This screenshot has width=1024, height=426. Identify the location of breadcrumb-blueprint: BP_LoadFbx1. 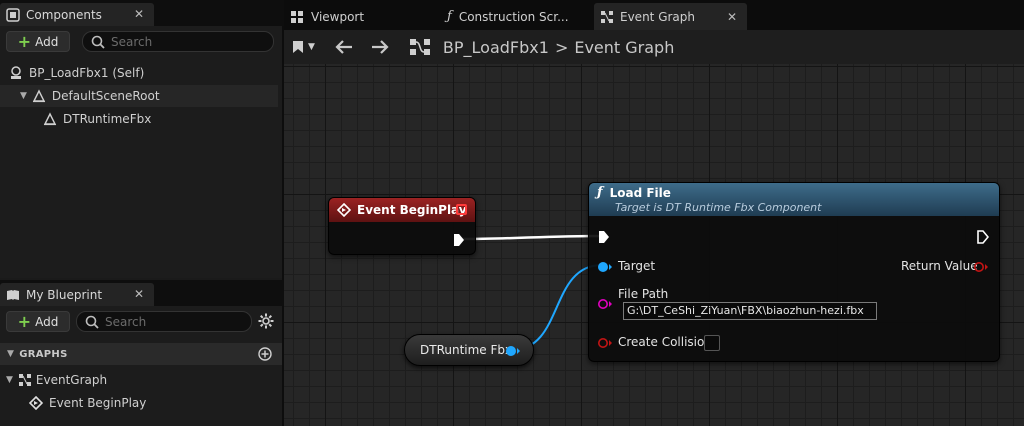
(496, 47).